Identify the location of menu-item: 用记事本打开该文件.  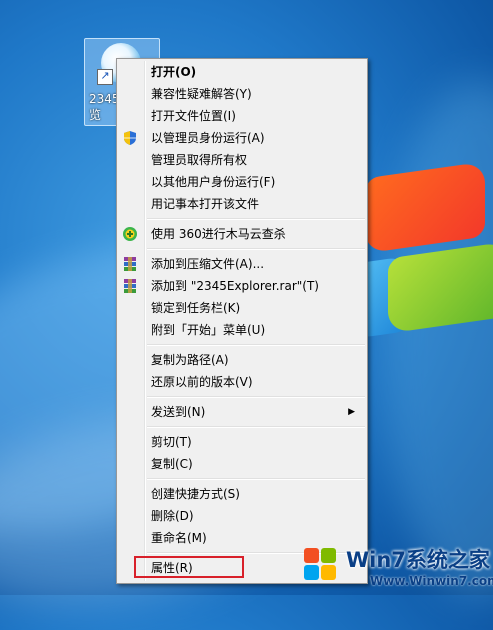
(242, 204).